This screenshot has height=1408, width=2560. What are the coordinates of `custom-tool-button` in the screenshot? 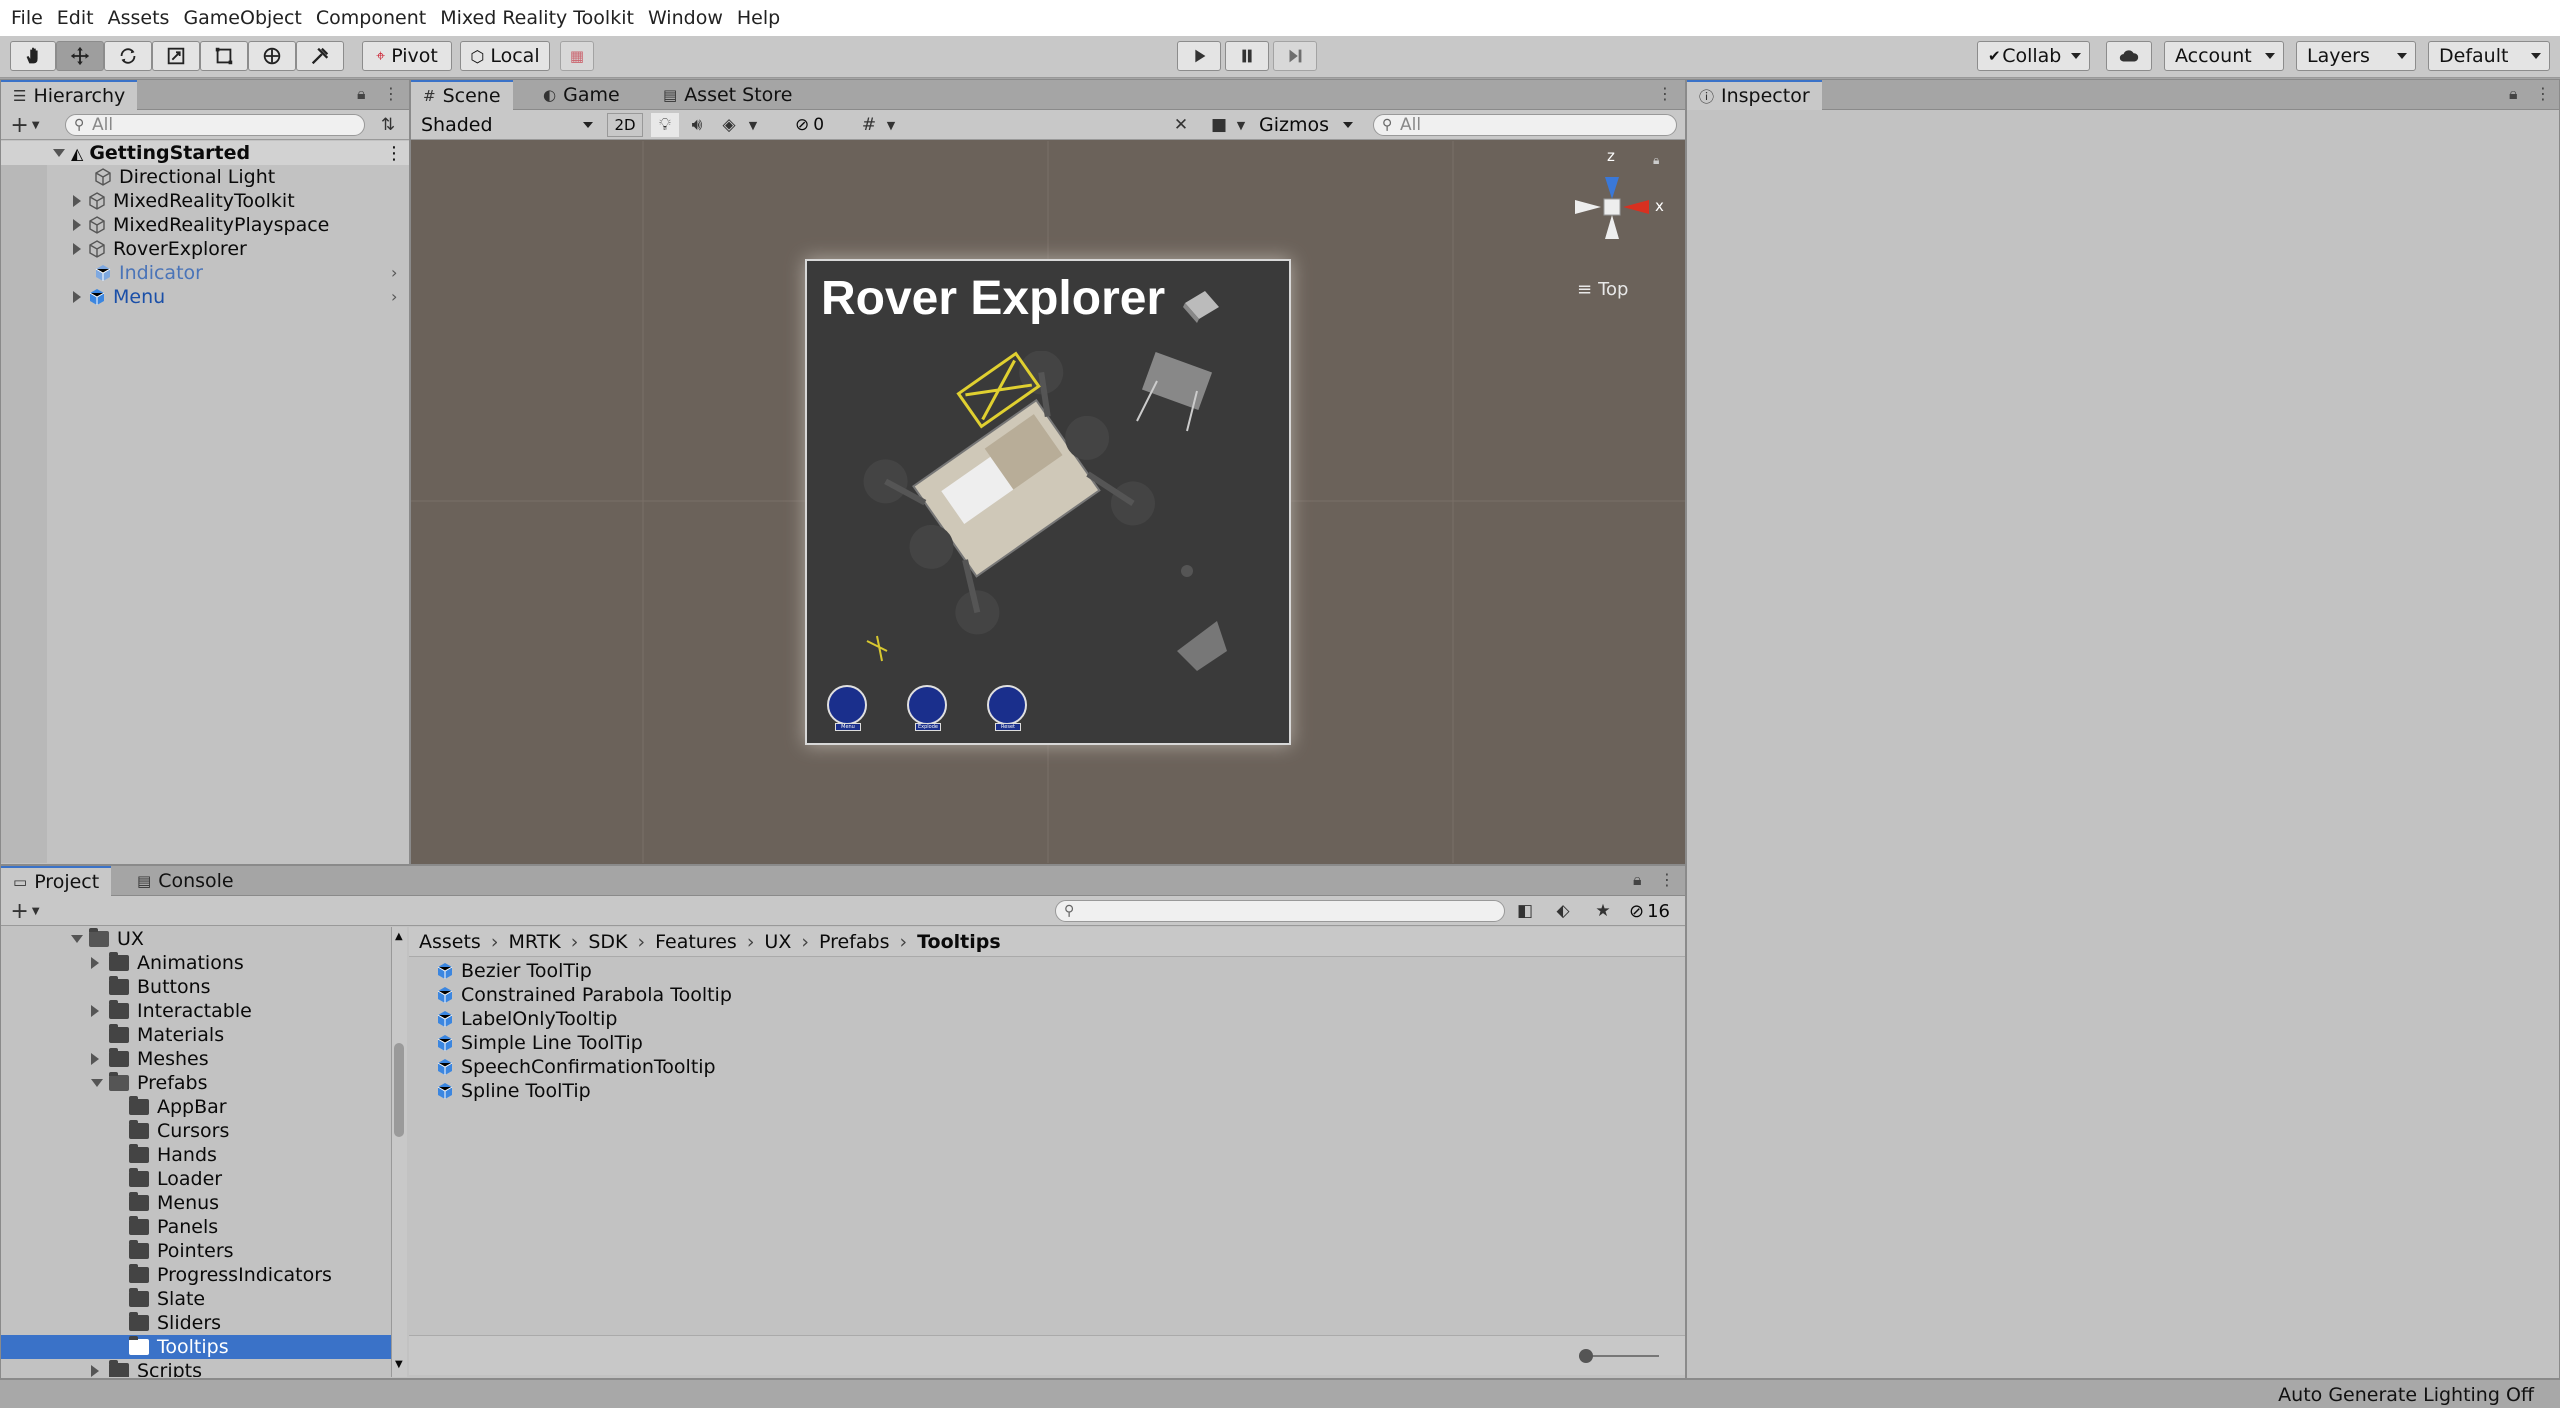 It's located at (320, 56).